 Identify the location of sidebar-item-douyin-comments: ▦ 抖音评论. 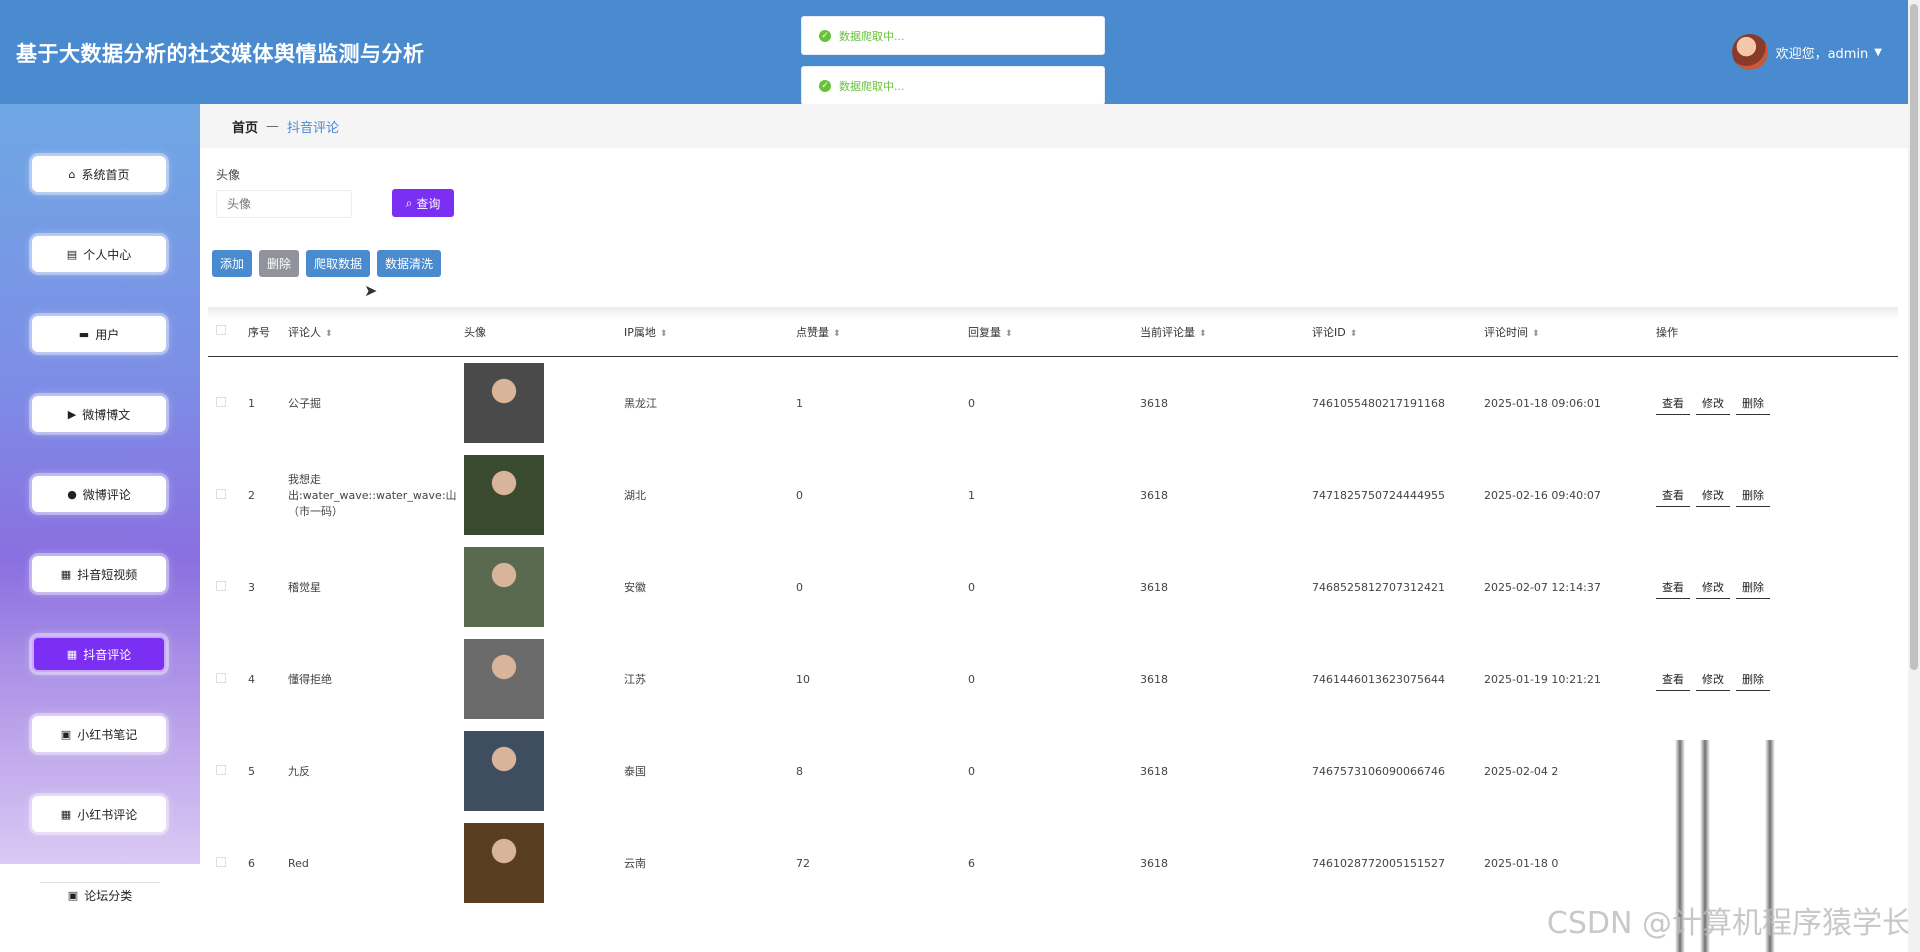
(99, 654).